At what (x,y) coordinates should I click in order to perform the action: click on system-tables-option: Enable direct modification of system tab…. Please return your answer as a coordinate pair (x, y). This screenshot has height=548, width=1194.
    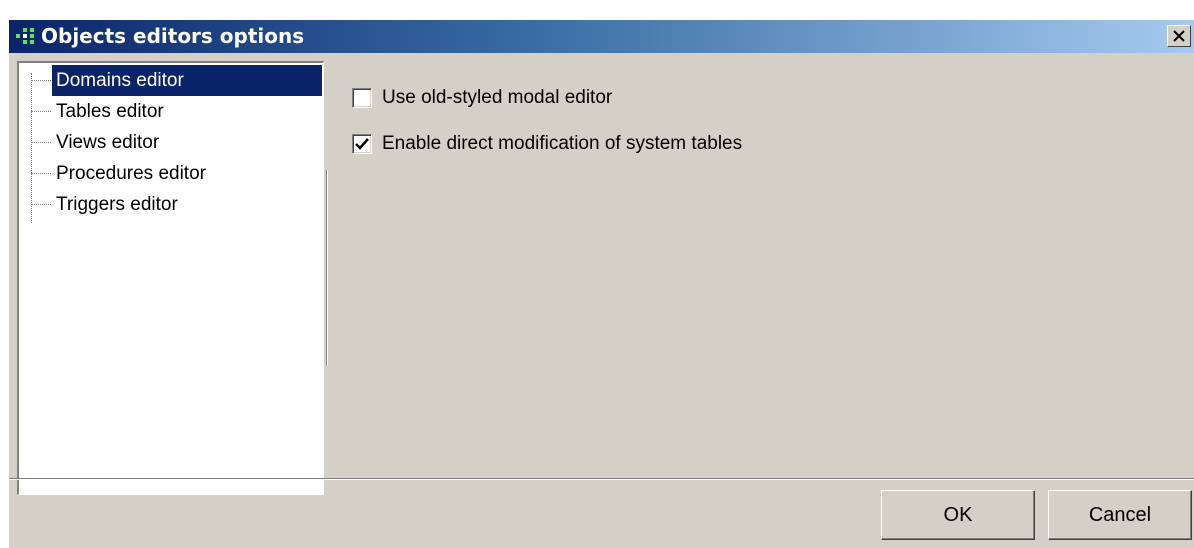
    Looking at the image, I should click on (547, 144).